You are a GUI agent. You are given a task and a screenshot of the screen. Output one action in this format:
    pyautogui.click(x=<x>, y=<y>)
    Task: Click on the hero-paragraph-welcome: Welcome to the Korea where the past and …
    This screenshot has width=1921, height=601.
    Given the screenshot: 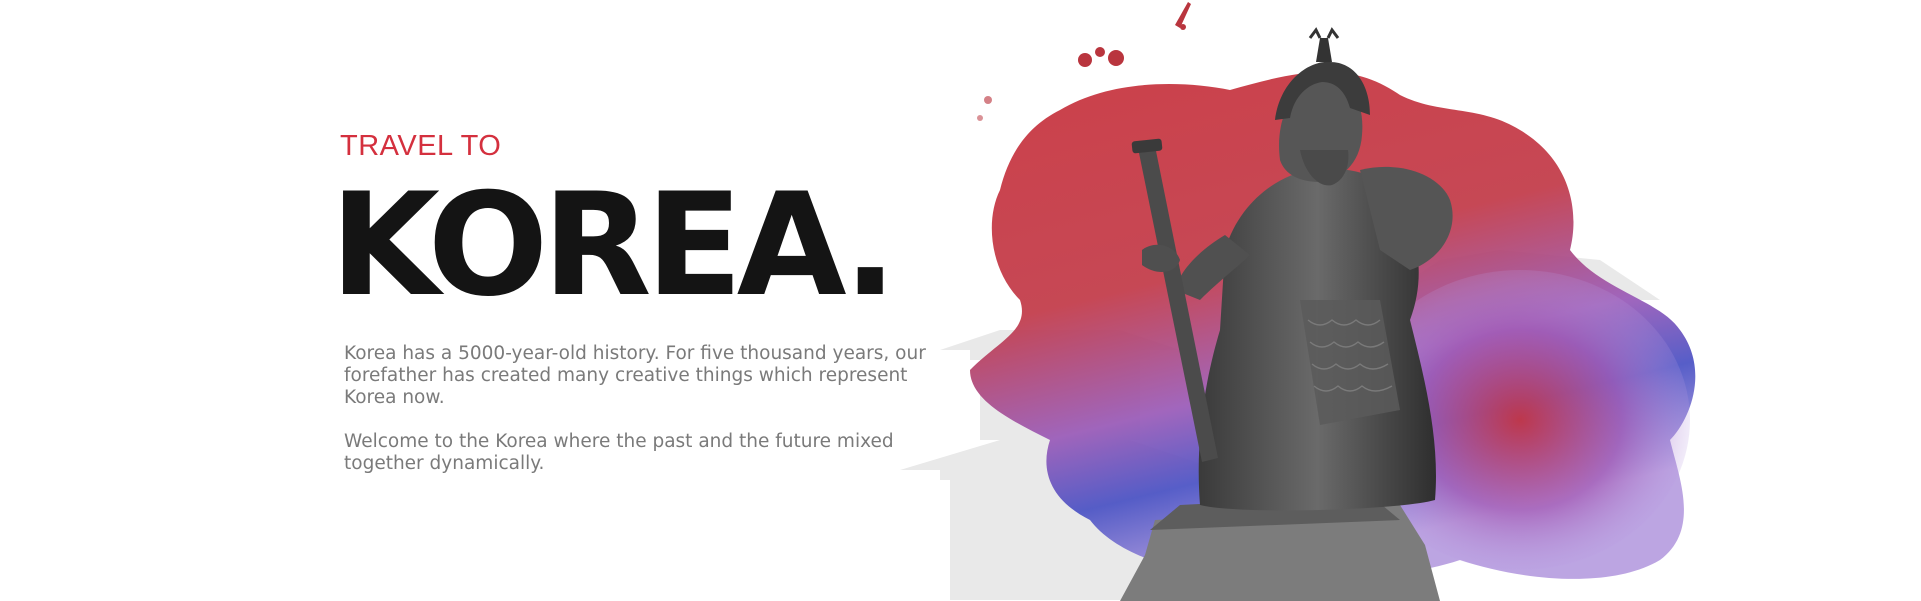 What is the action you would take?
    pyautogui.click(x=619, y=452)
    